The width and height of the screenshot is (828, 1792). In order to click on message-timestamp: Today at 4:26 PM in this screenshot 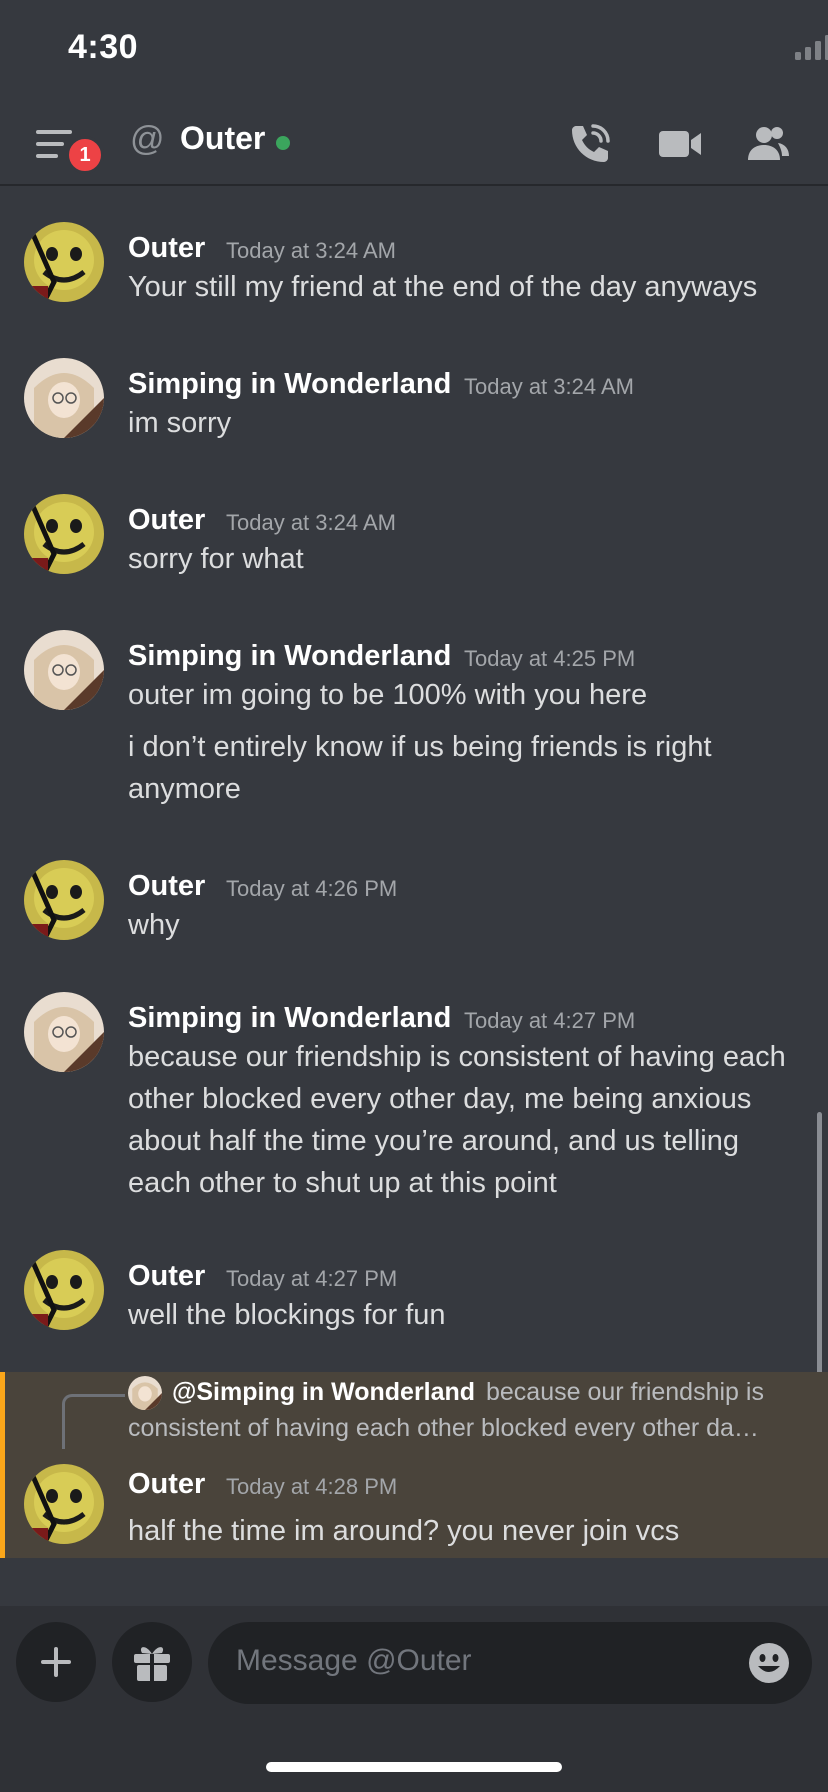, I will do `click(312, 888)`.